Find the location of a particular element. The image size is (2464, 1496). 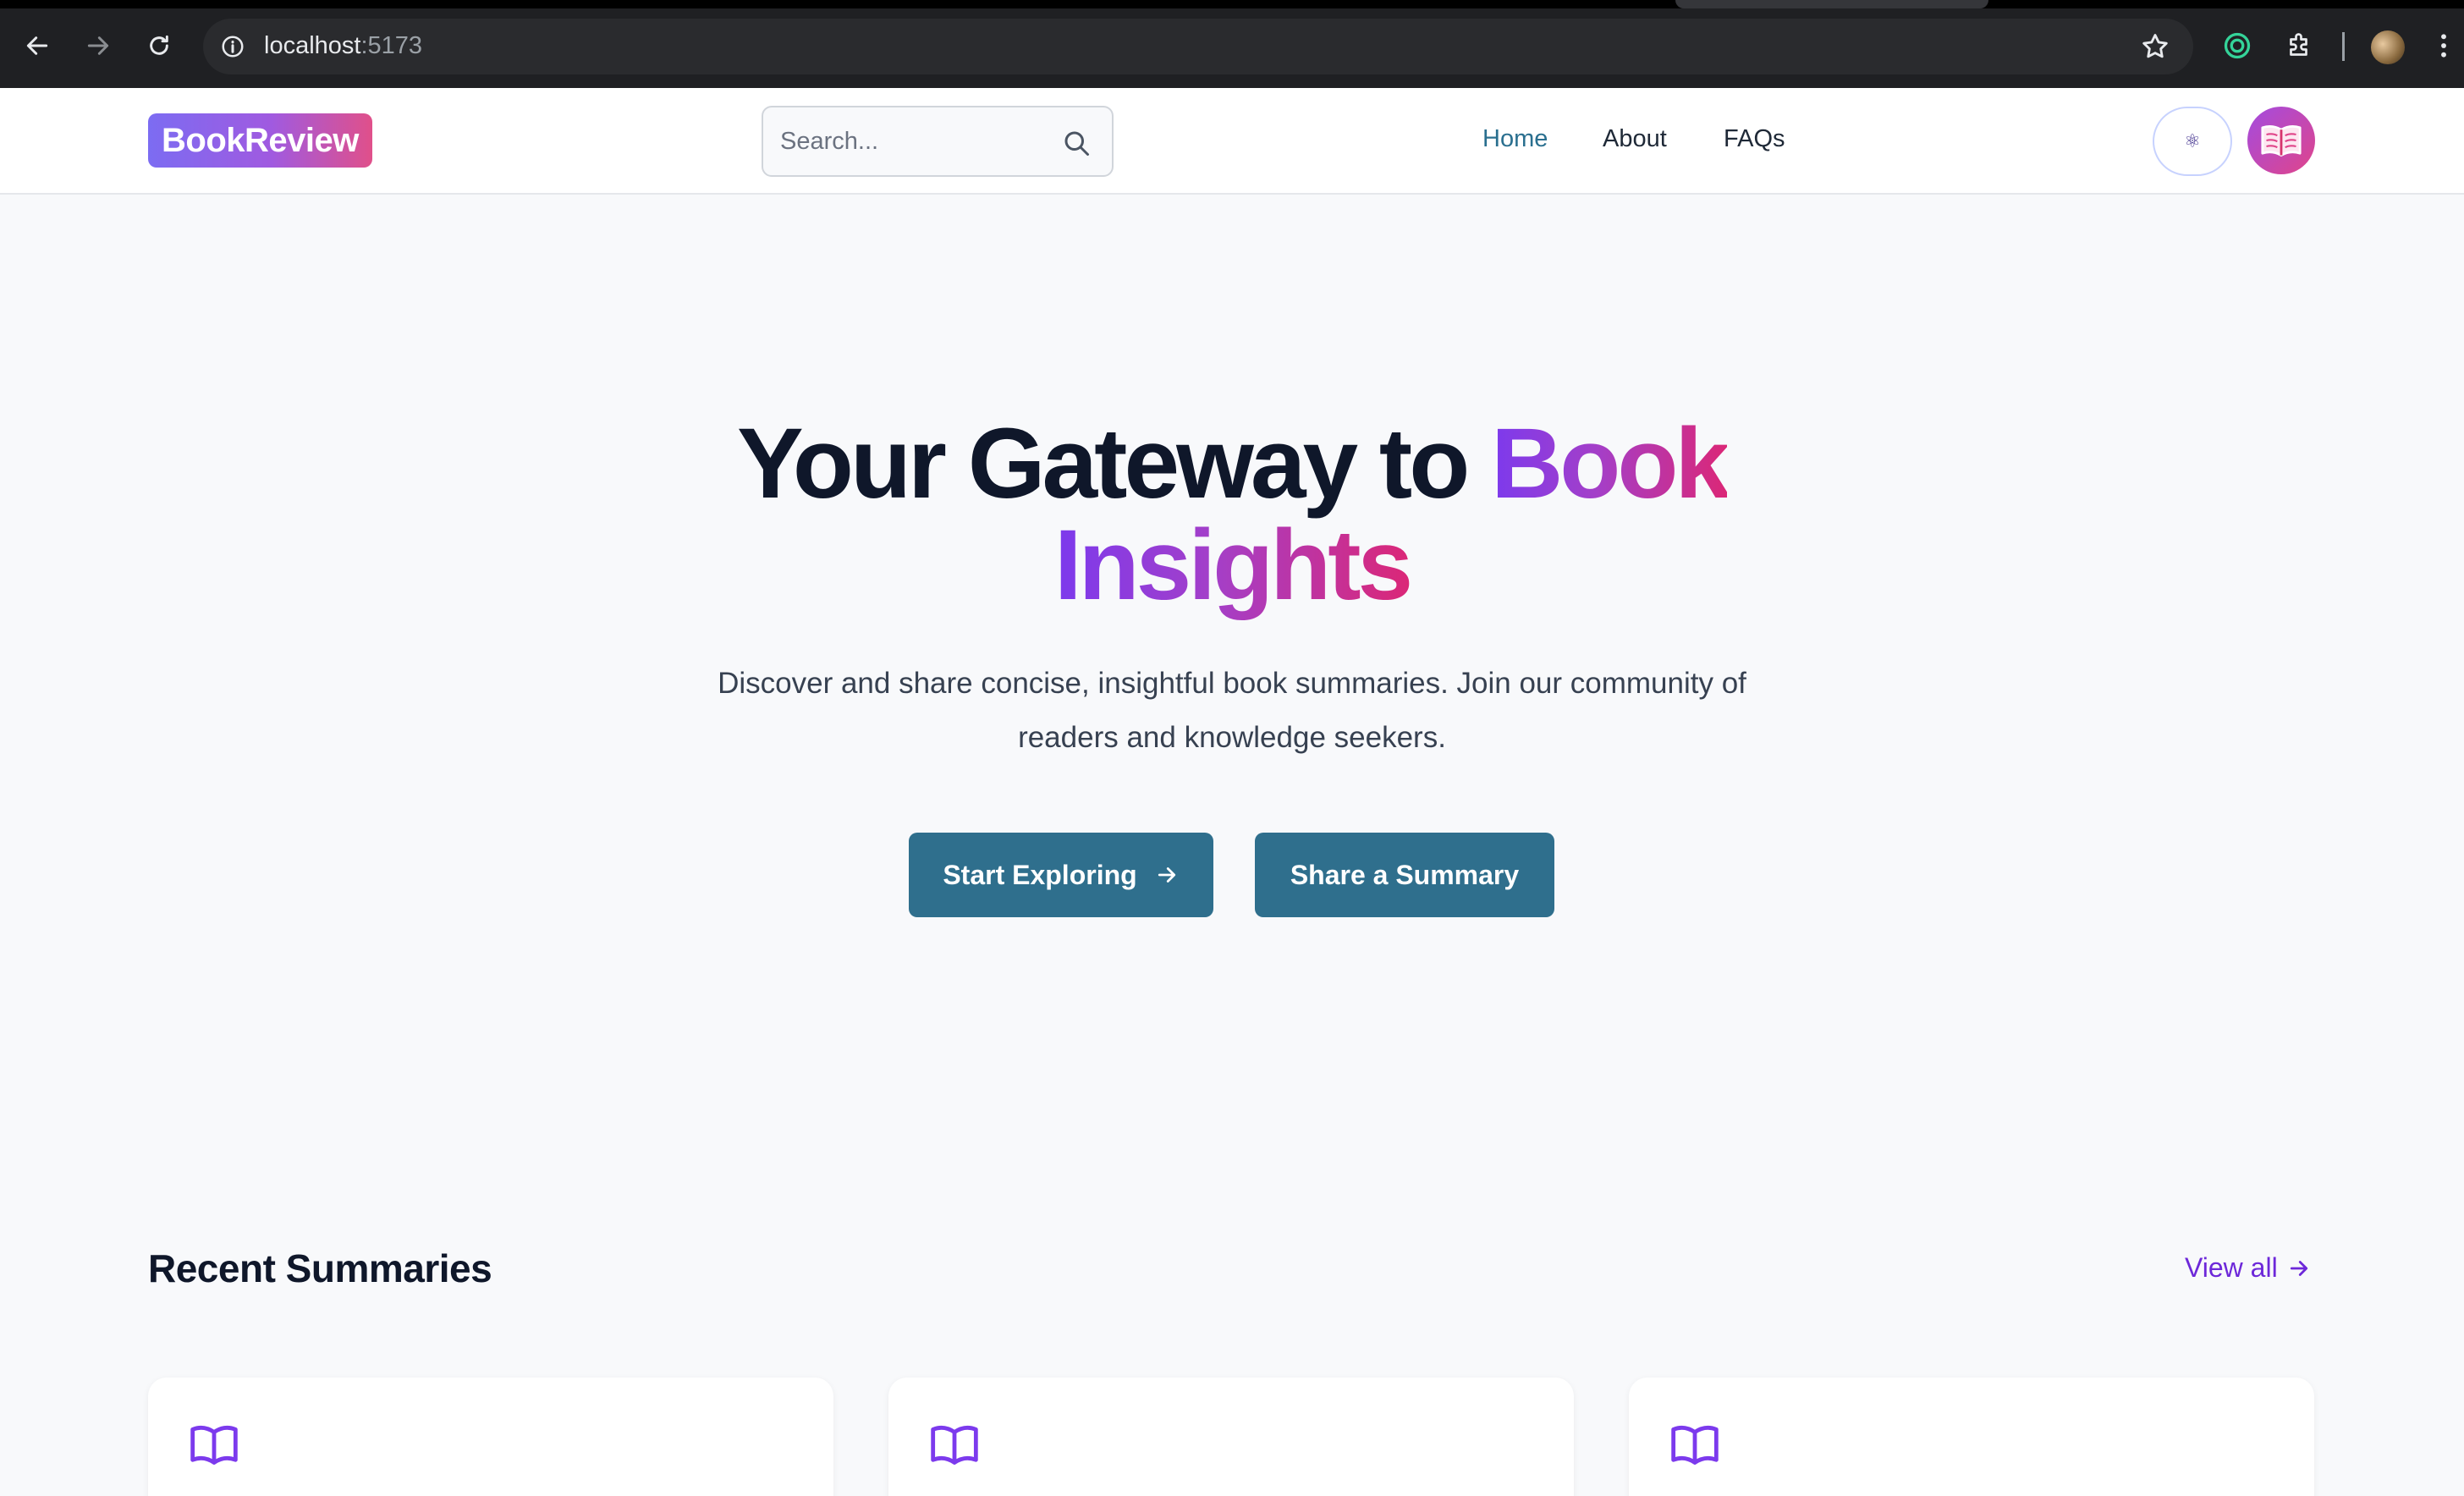

hero-title-plain: Your Gateway to is located at coordinates (1114, 464).